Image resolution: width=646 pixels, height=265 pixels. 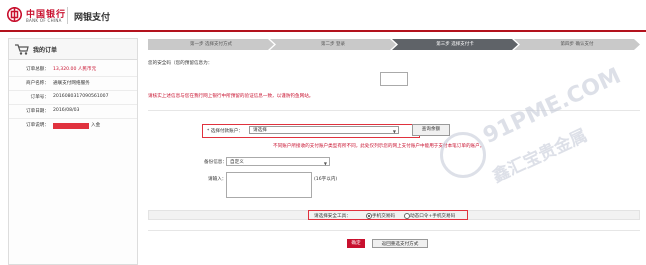 What do you see at coordinates (92, 18) in the screenshot?
I see `page-title: 网银支付` at bounding box center [92, 18].